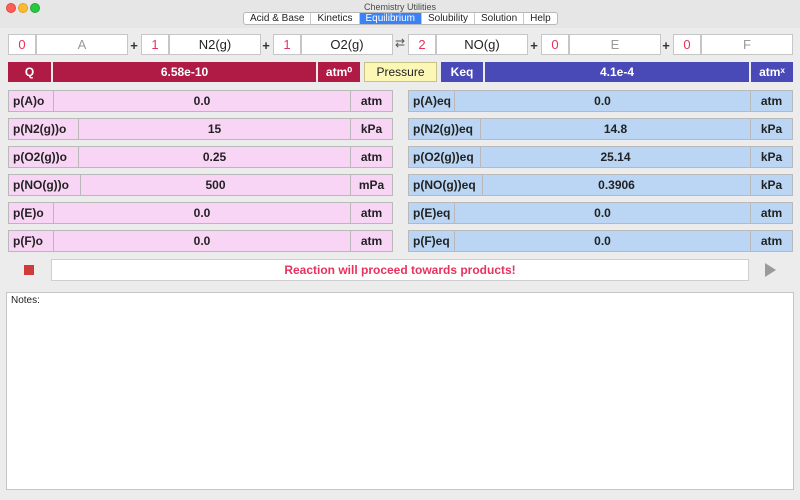  Describe the element at coordinates (31, 241) in the screenshot. I see `initial-label: p(F)o` at that location.